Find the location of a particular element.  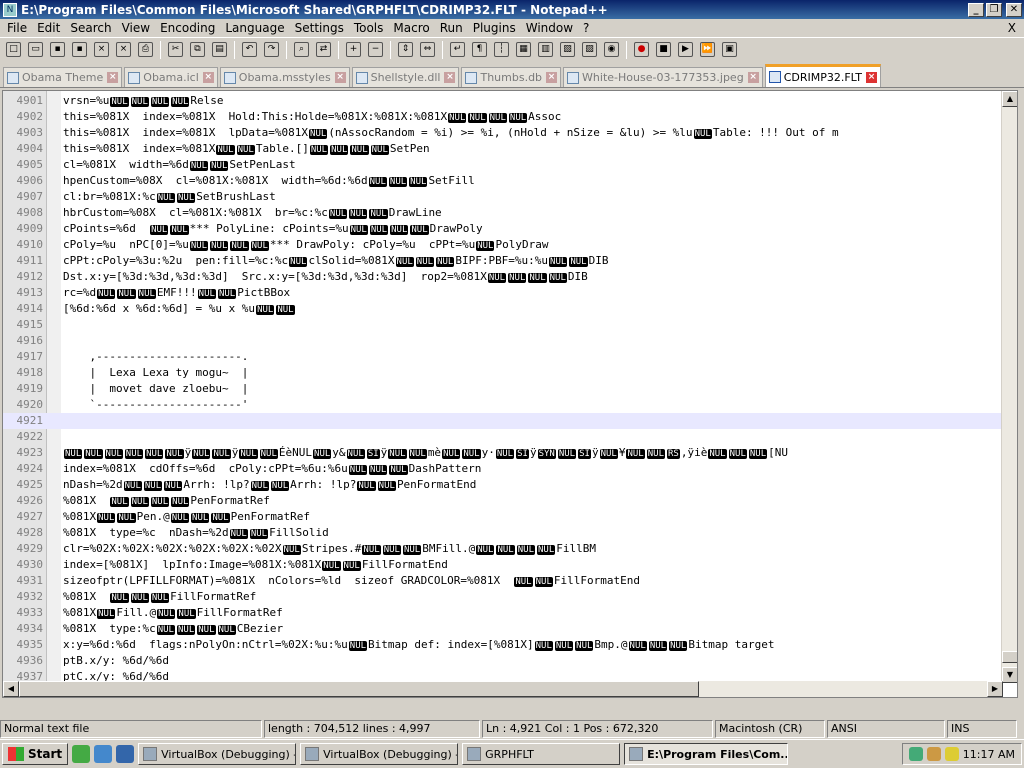

clock: 11:17 AM is located at coordinates (989, 754).